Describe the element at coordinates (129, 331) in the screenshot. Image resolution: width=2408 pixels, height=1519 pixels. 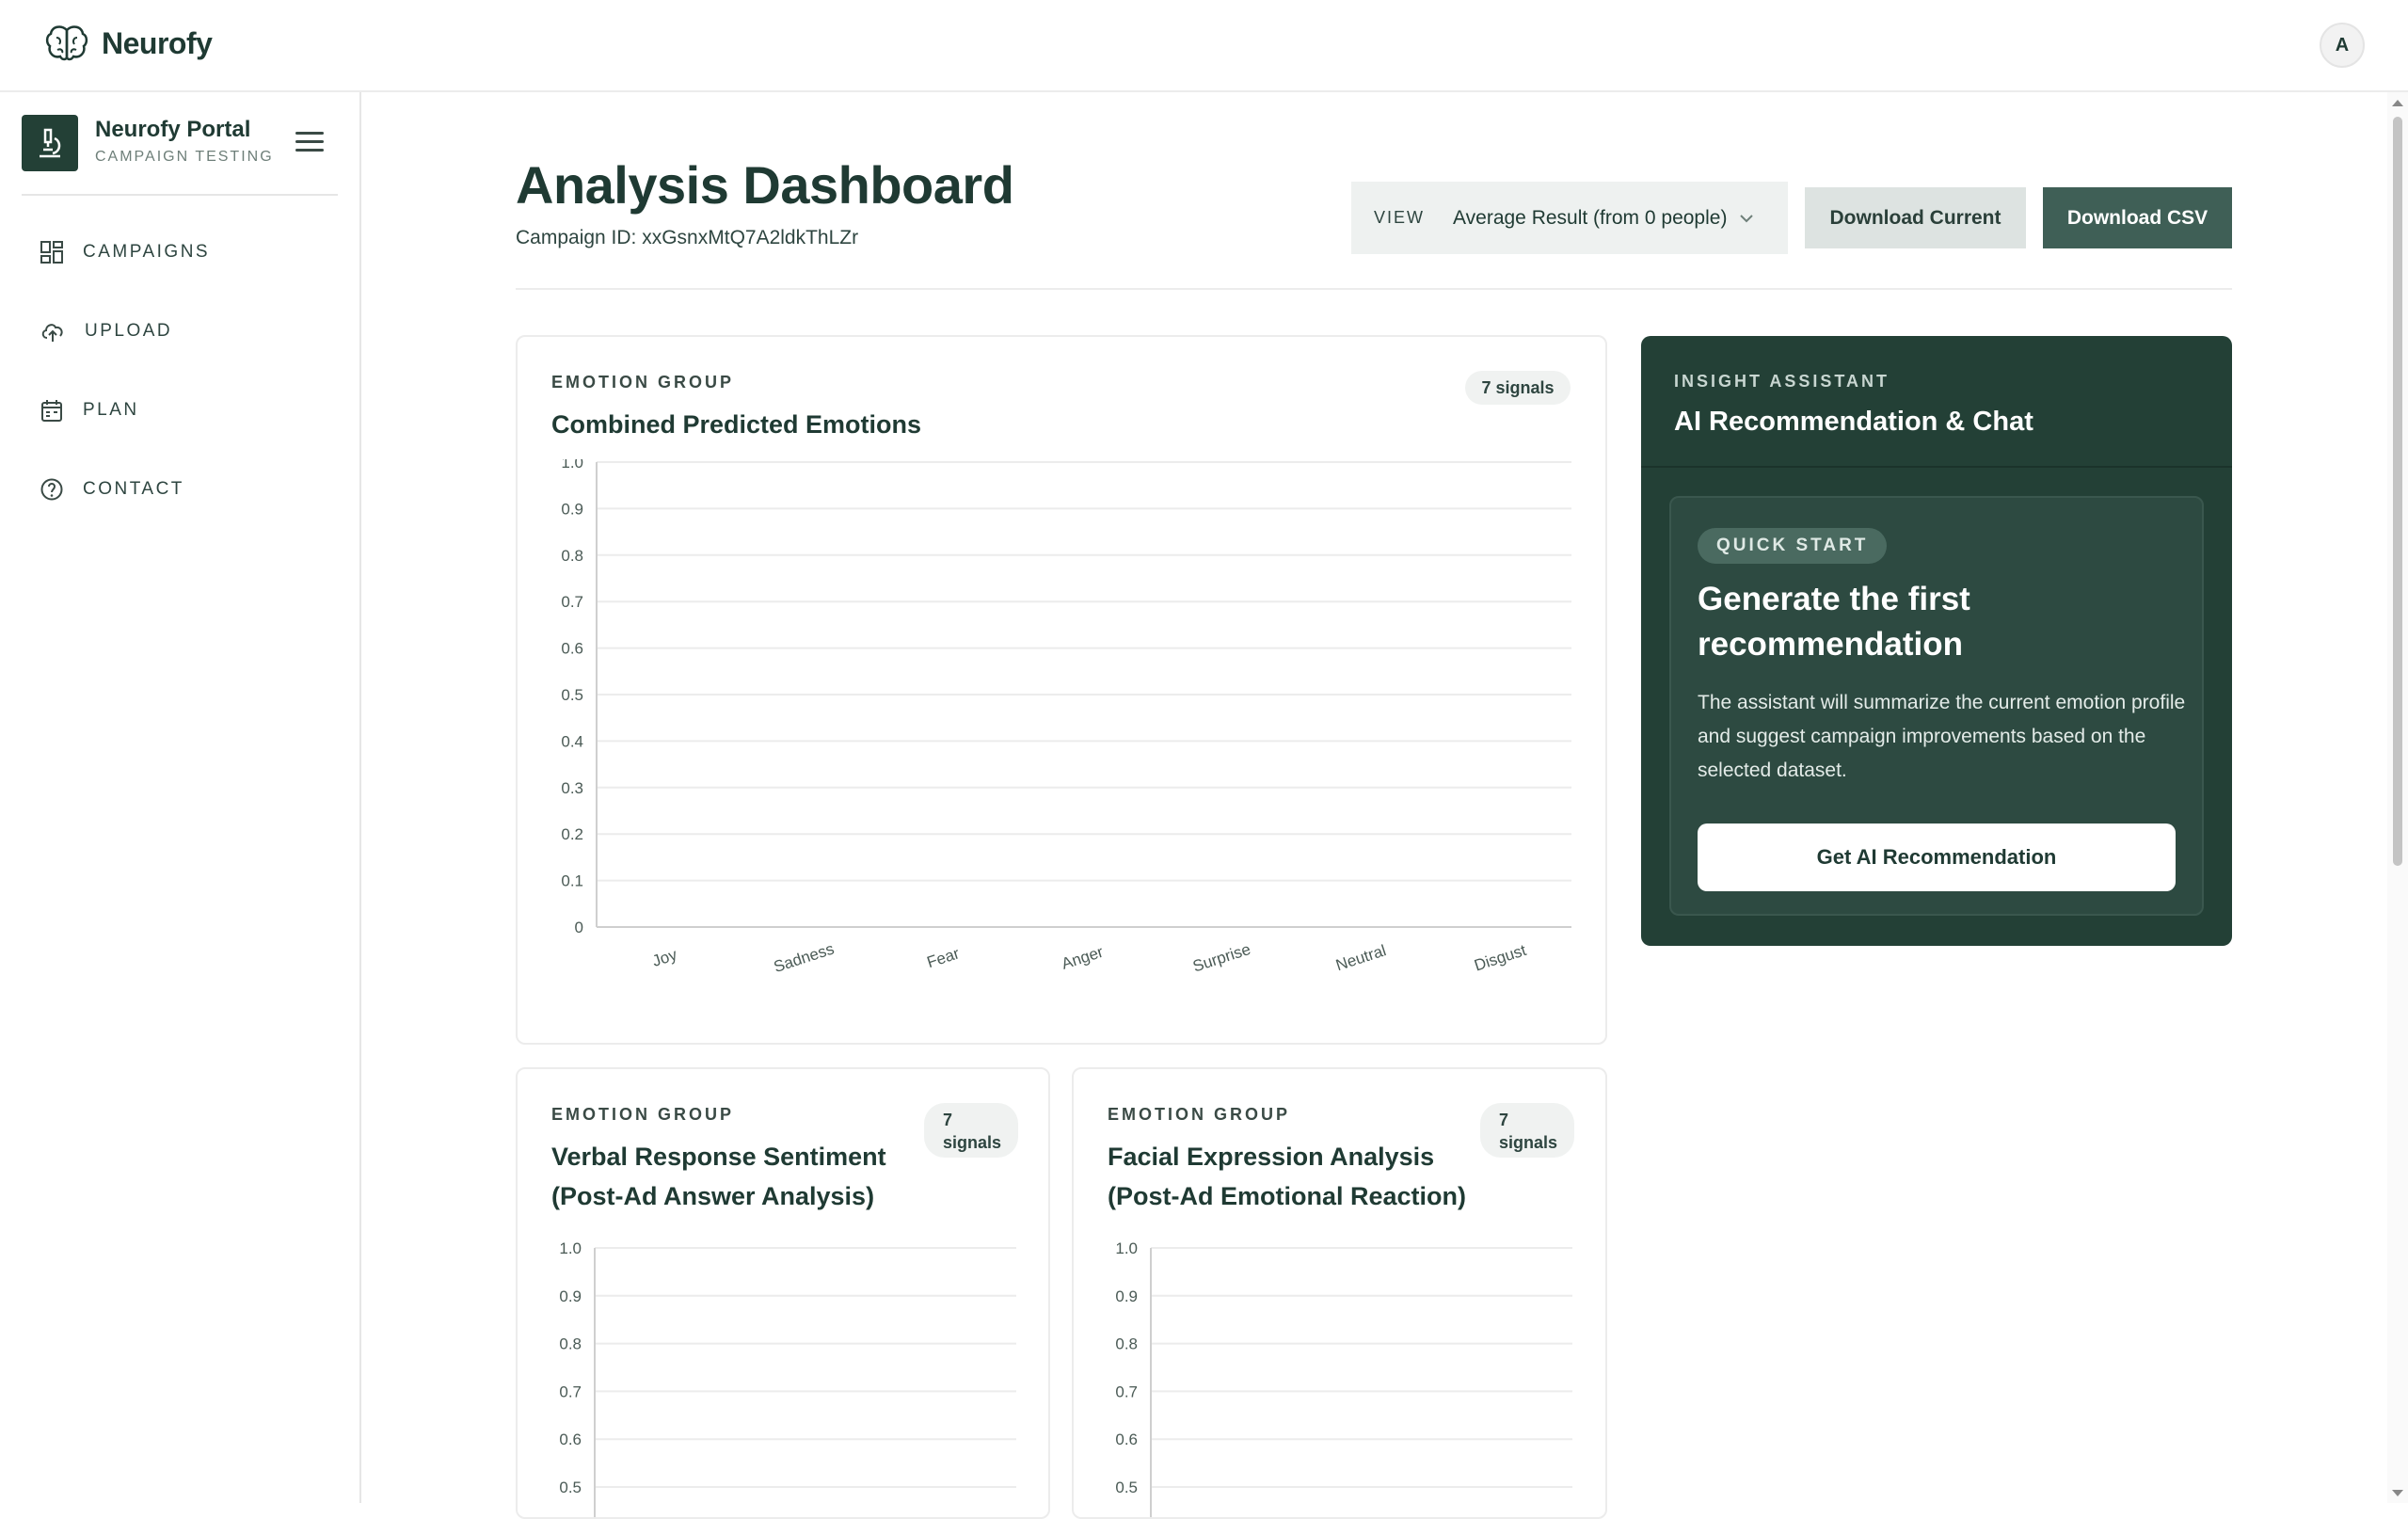
I see `sidebar-item-label: UPLOAD` at that location.